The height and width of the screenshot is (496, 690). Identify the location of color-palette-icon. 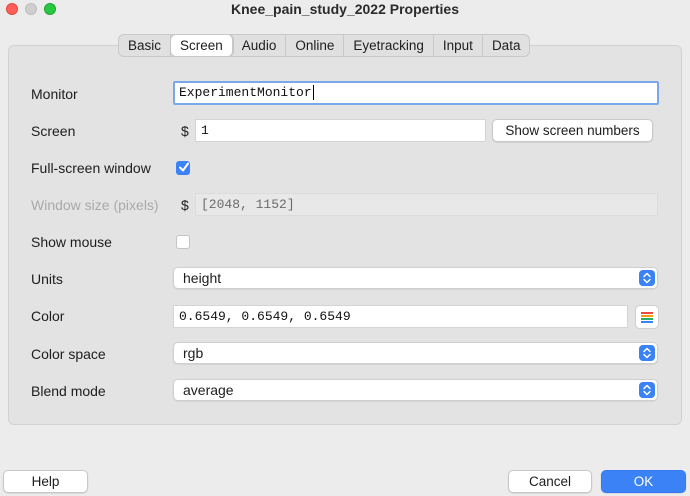
(647, 317).